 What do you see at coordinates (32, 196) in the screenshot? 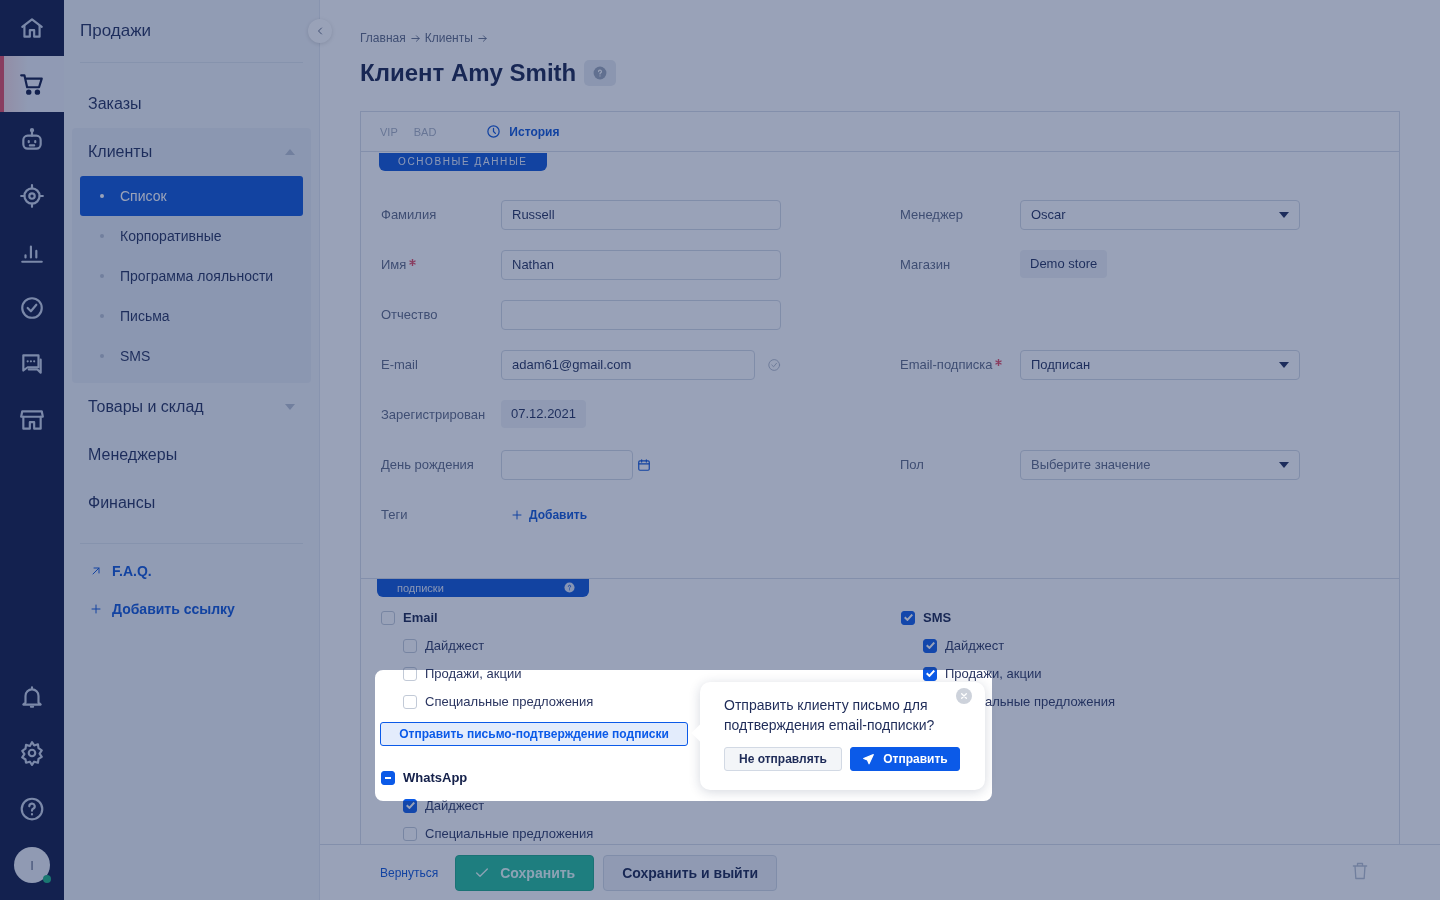
I see `target-icon` at bounding box center [32, 196].